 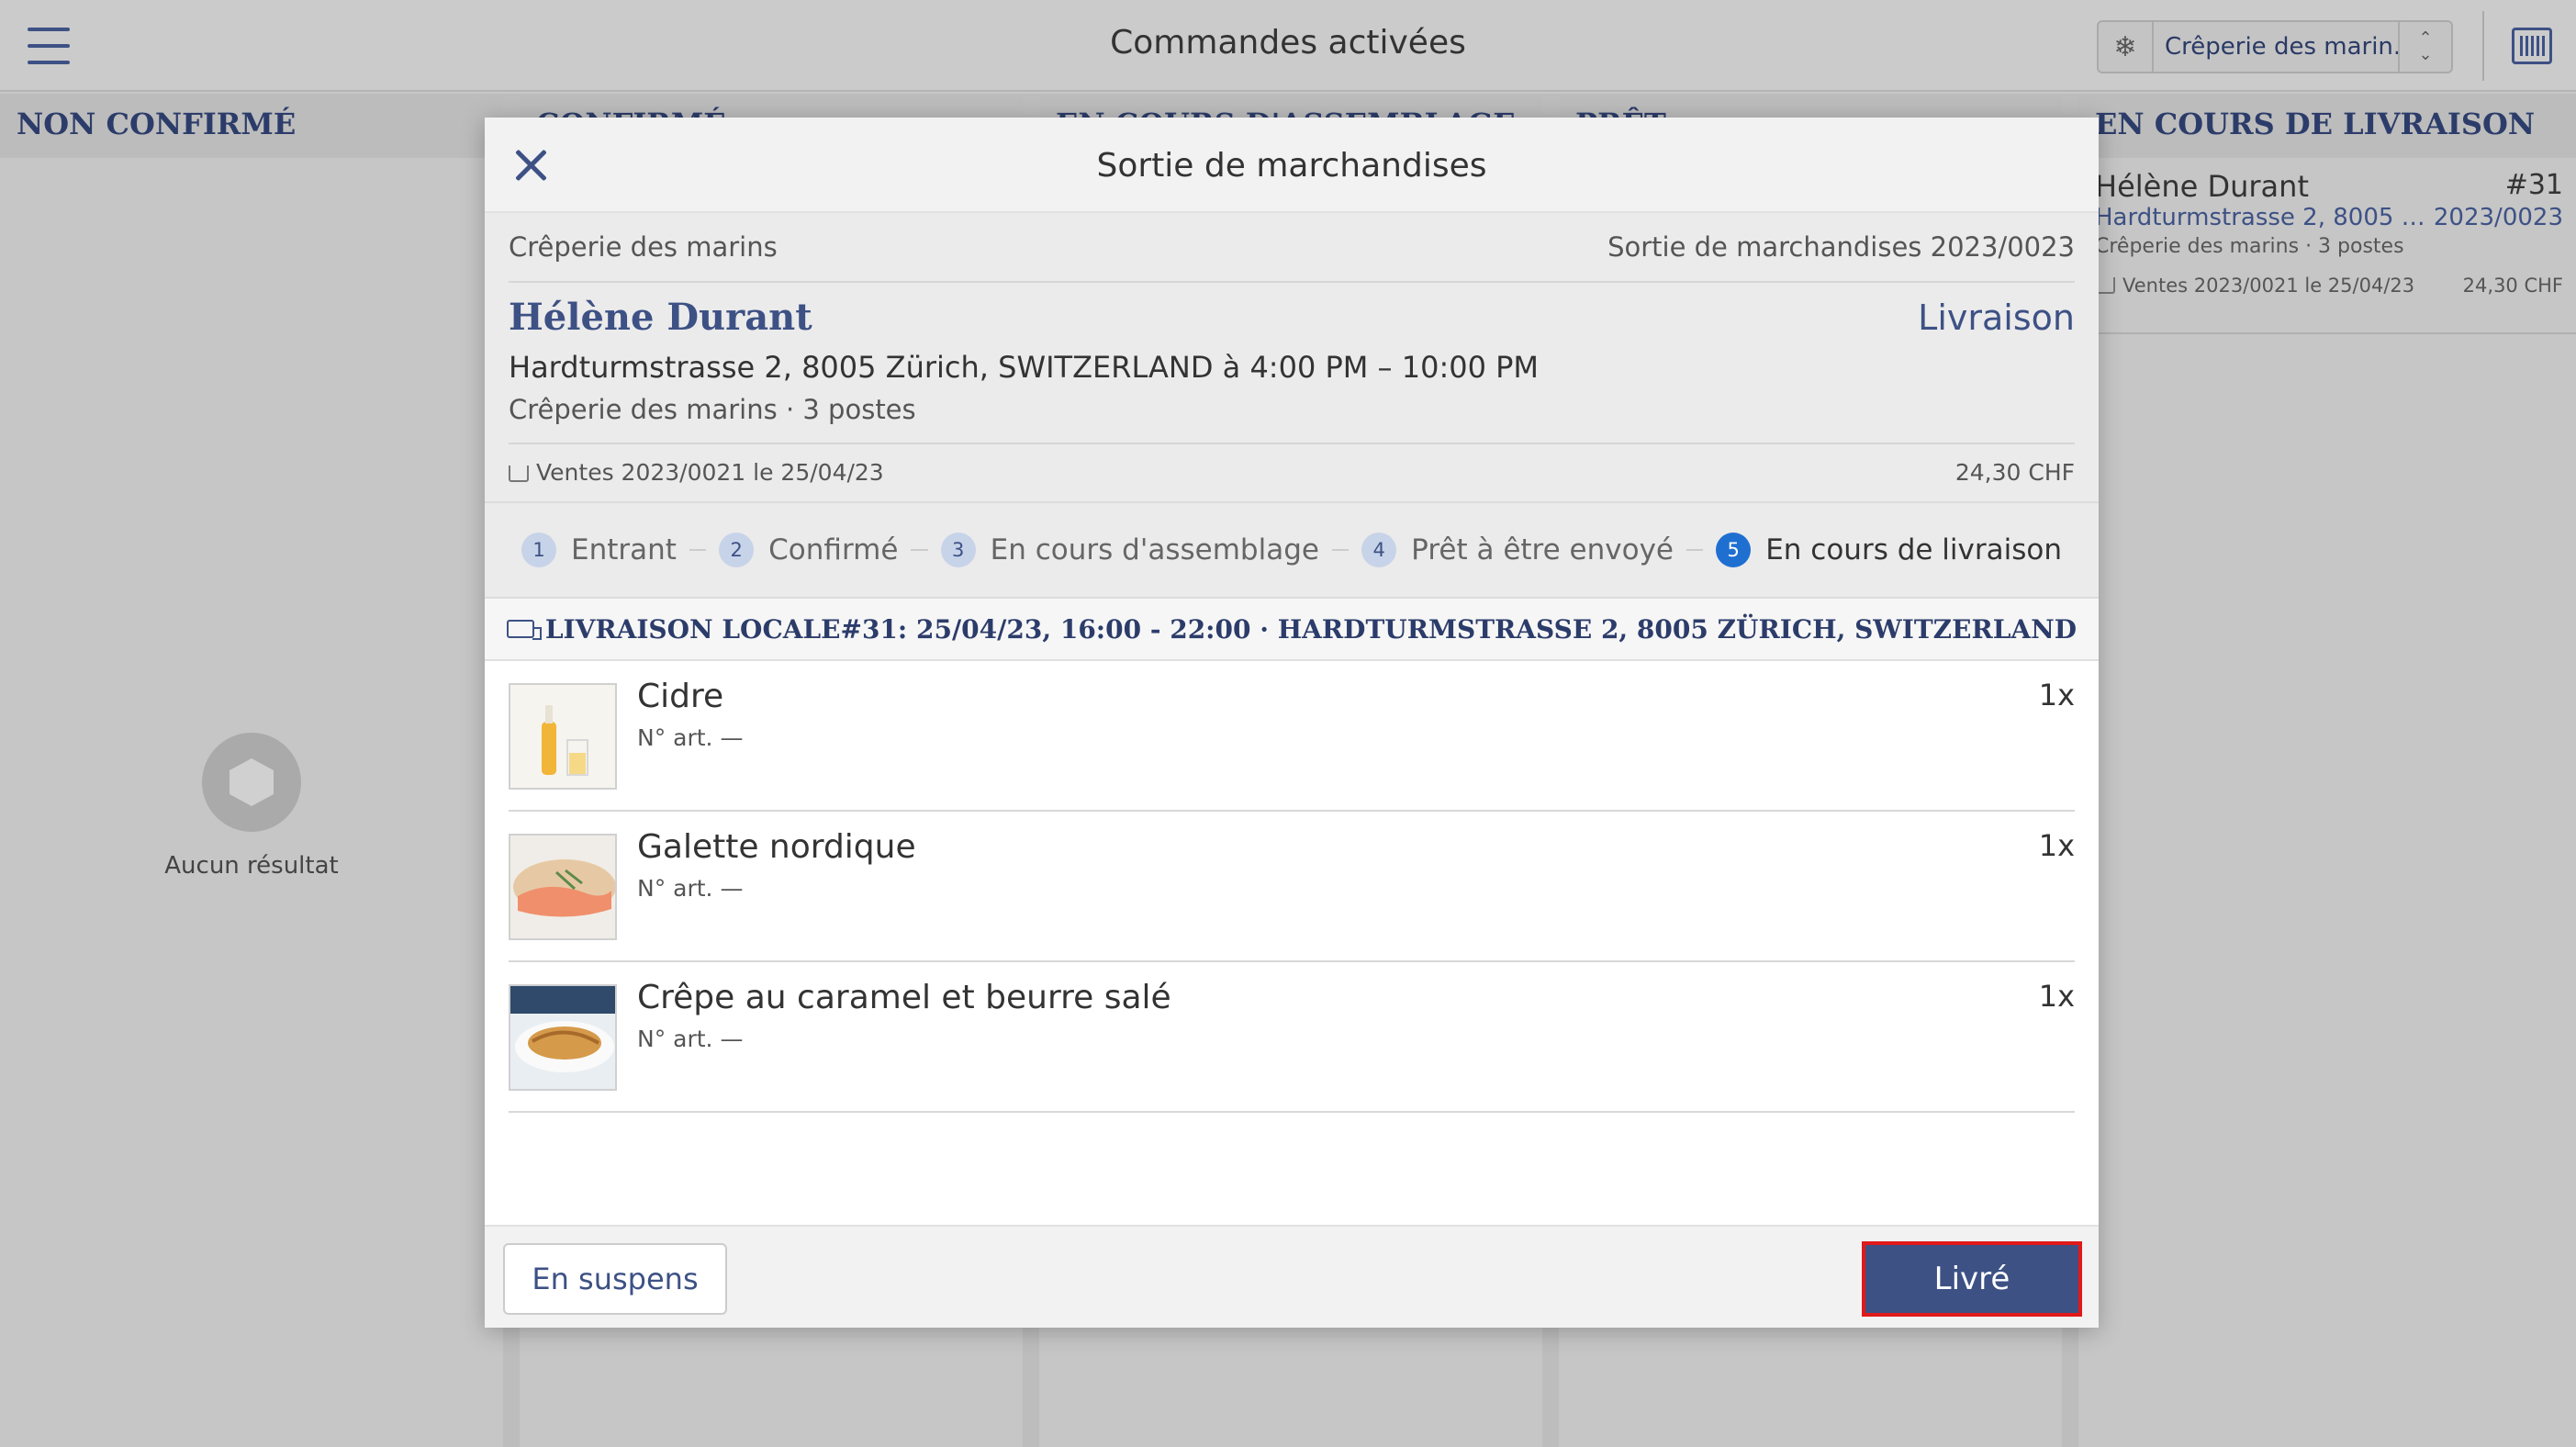 What do you see at coordinates (2532, 46) in the screenshot?
I see `barcode-scanner-icon` at bounding box center [2532, 46].